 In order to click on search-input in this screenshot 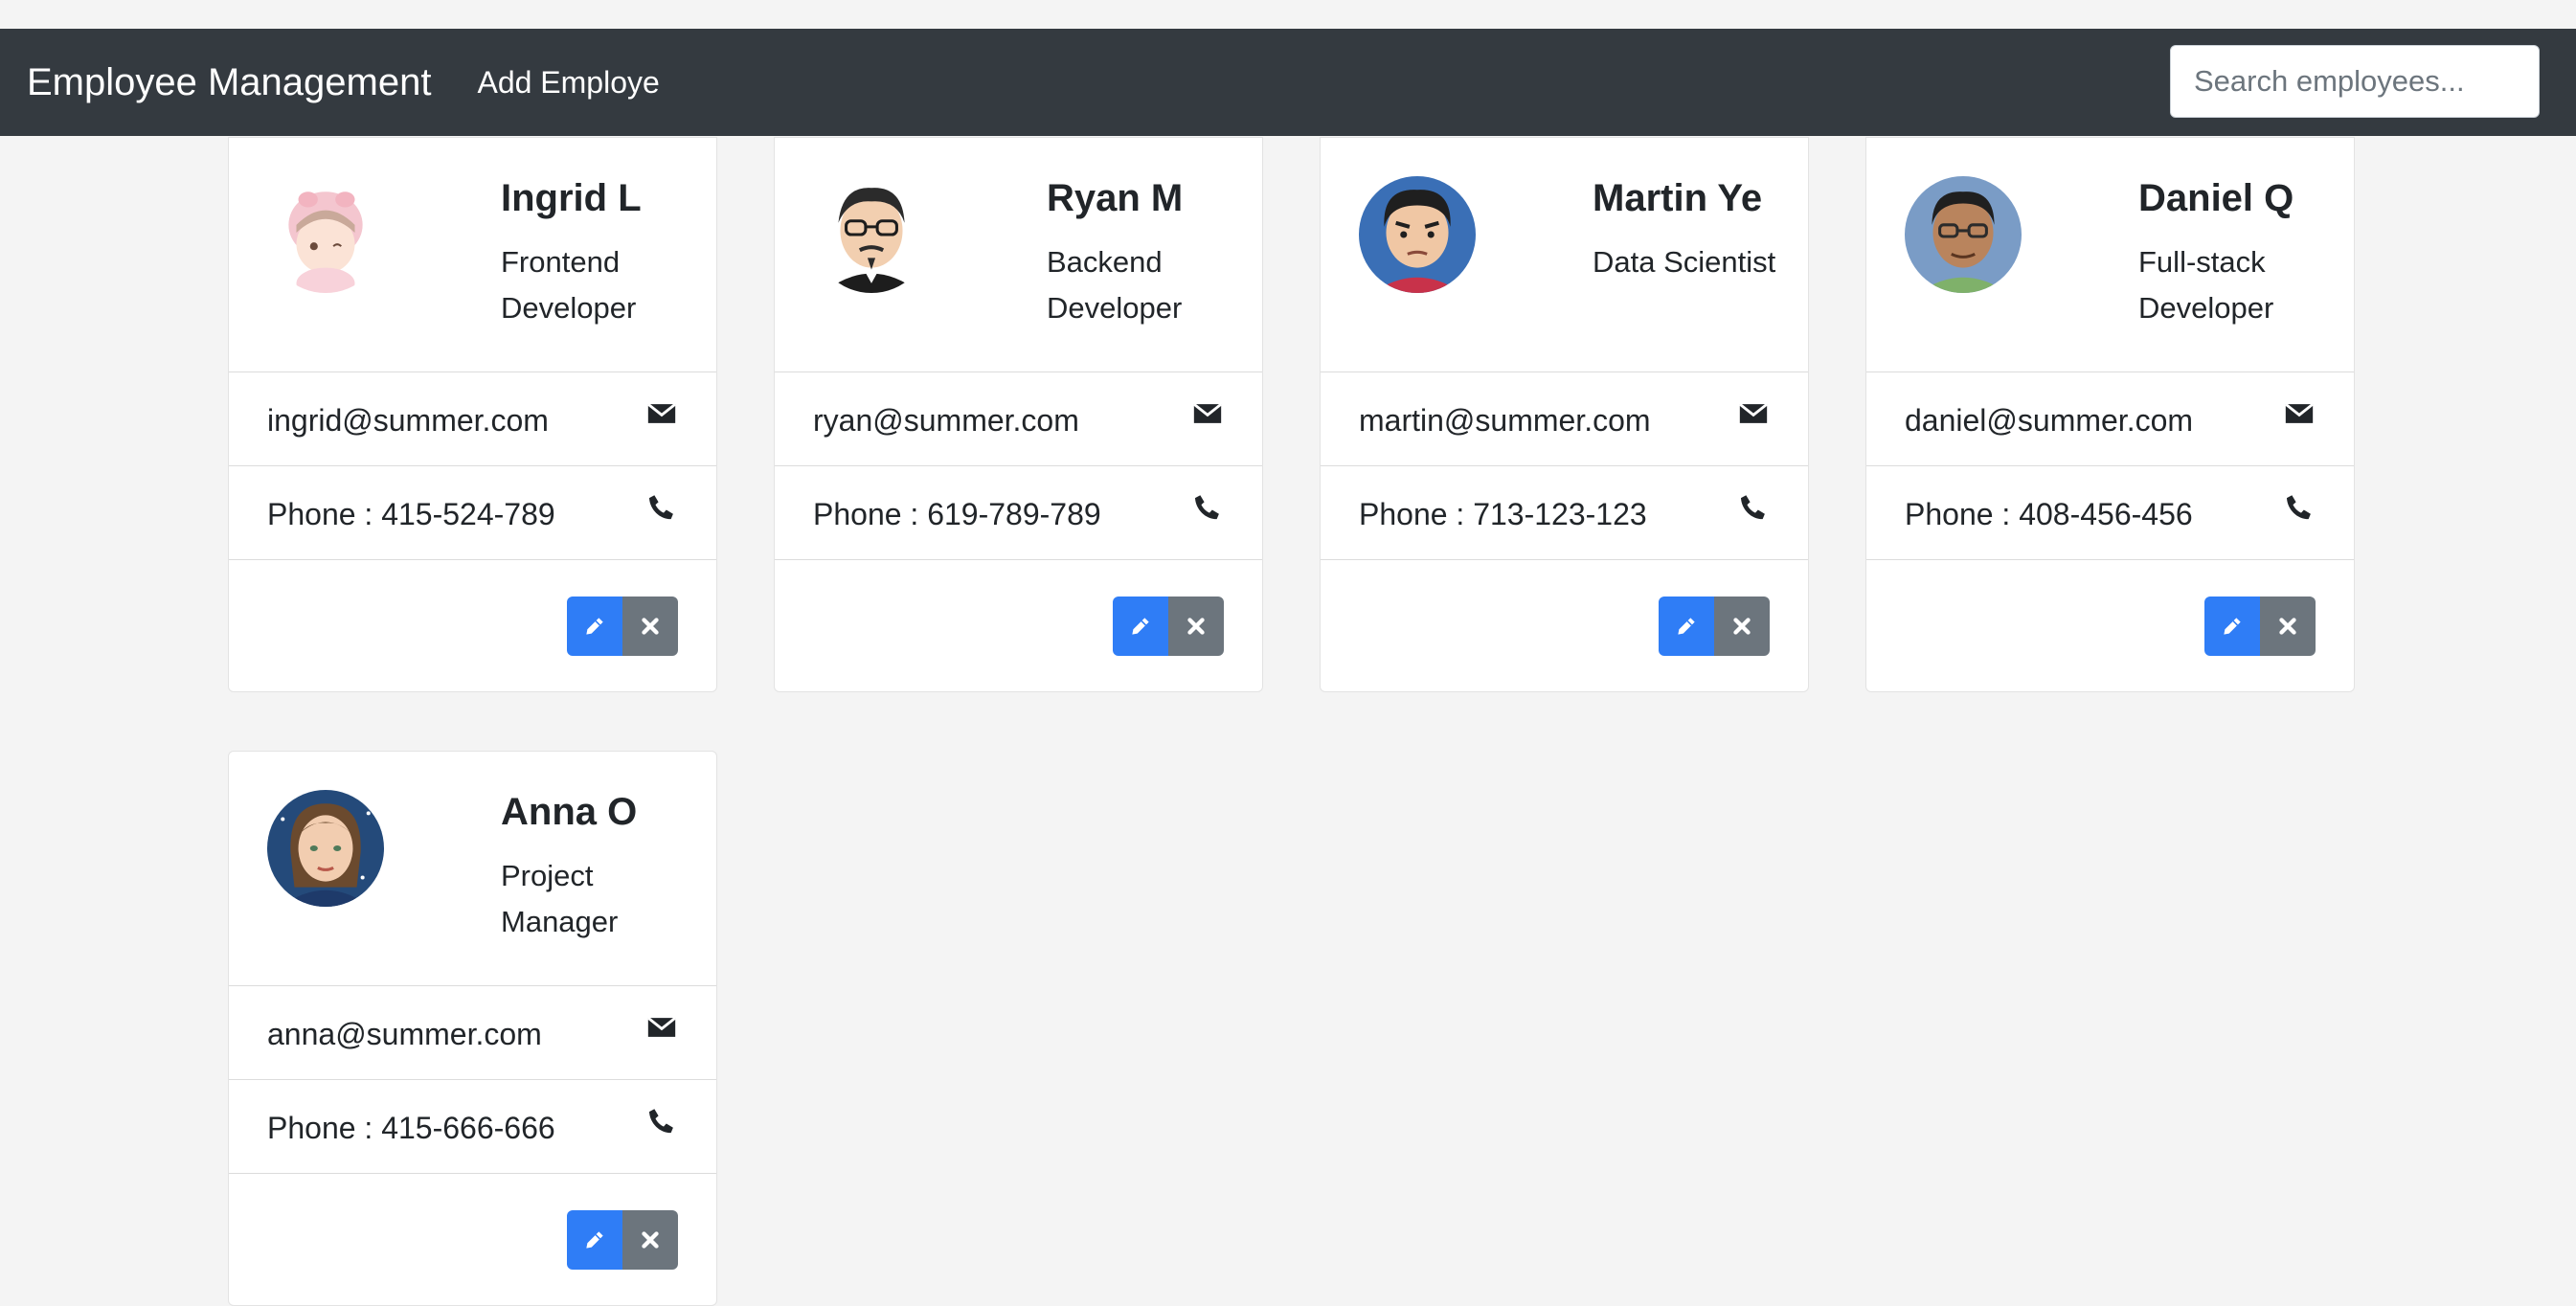, I will do `click(2355, 82)`.